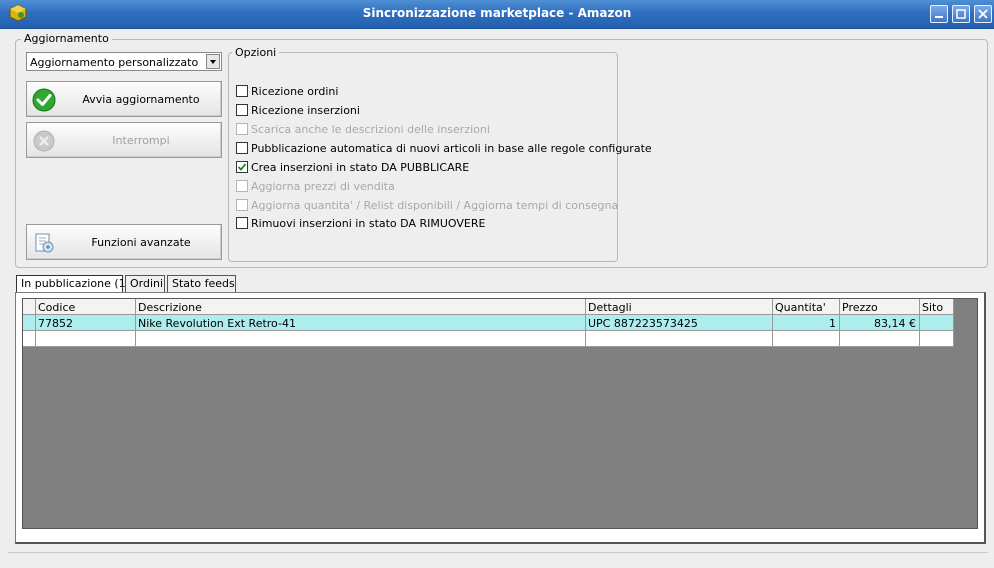 This screenshot has width=994, height=568. I want to click on stop-button: Interrompi, so click(124, 140).